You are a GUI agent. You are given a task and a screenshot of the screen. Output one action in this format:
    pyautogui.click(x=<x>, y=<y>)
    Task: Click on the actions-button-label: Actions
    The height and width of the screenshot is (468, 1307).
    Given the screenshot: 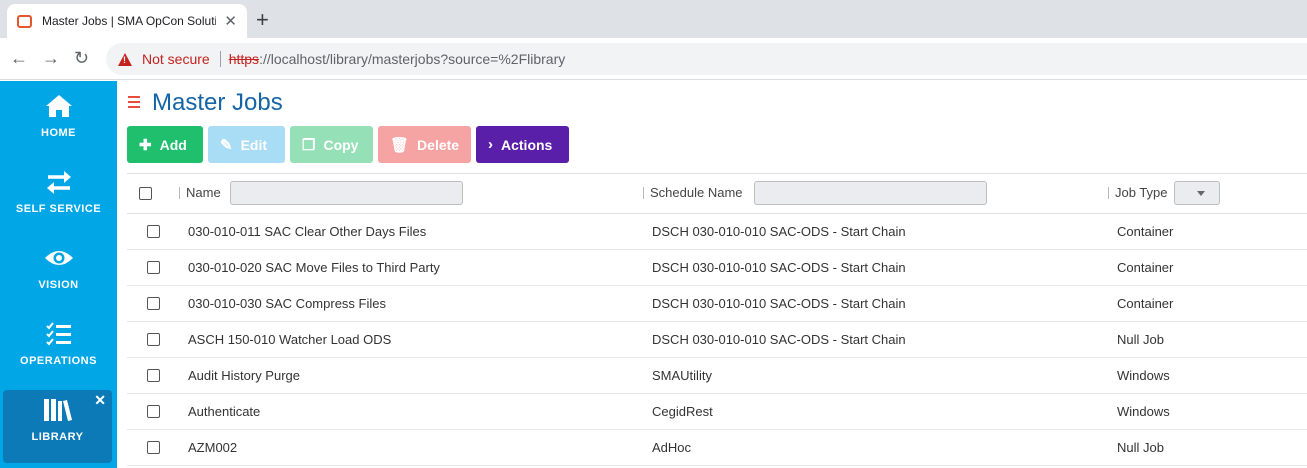 What is the action you would take?
    pyautogui.click(x=527, y=144)
    